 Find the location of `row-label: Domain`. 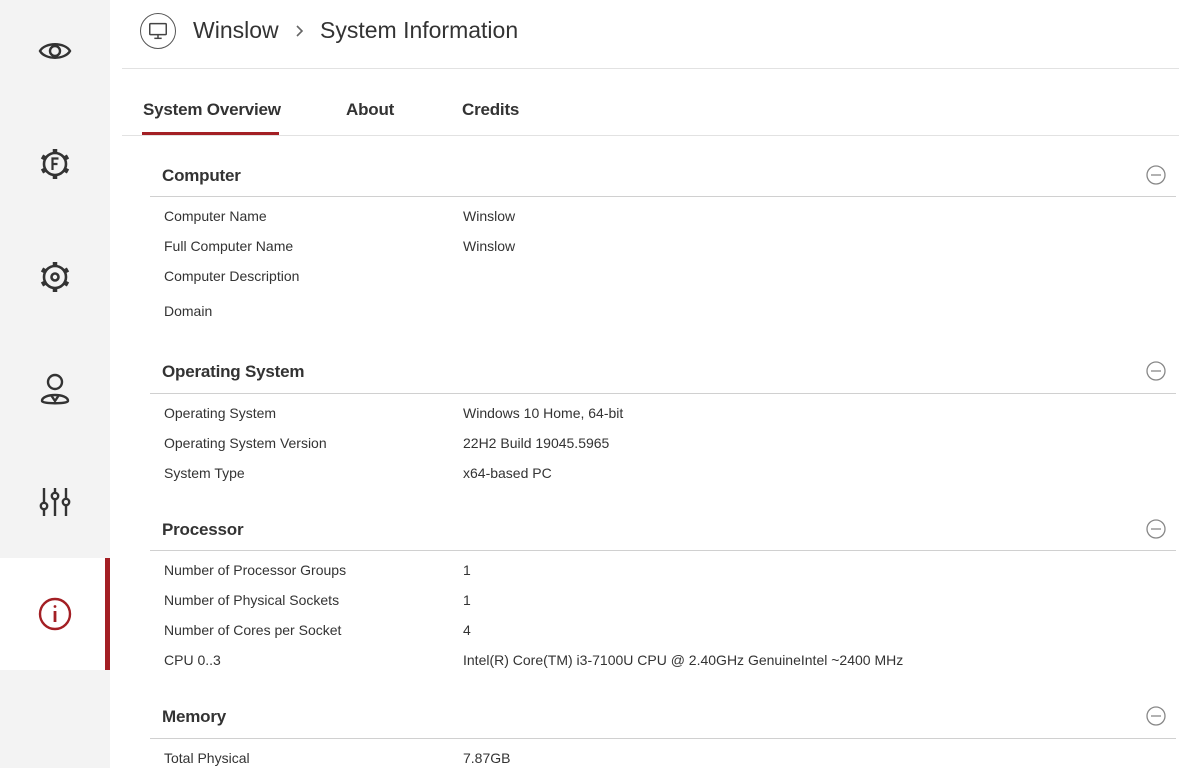

row-label: Domain is located at coordinates (188, 311).